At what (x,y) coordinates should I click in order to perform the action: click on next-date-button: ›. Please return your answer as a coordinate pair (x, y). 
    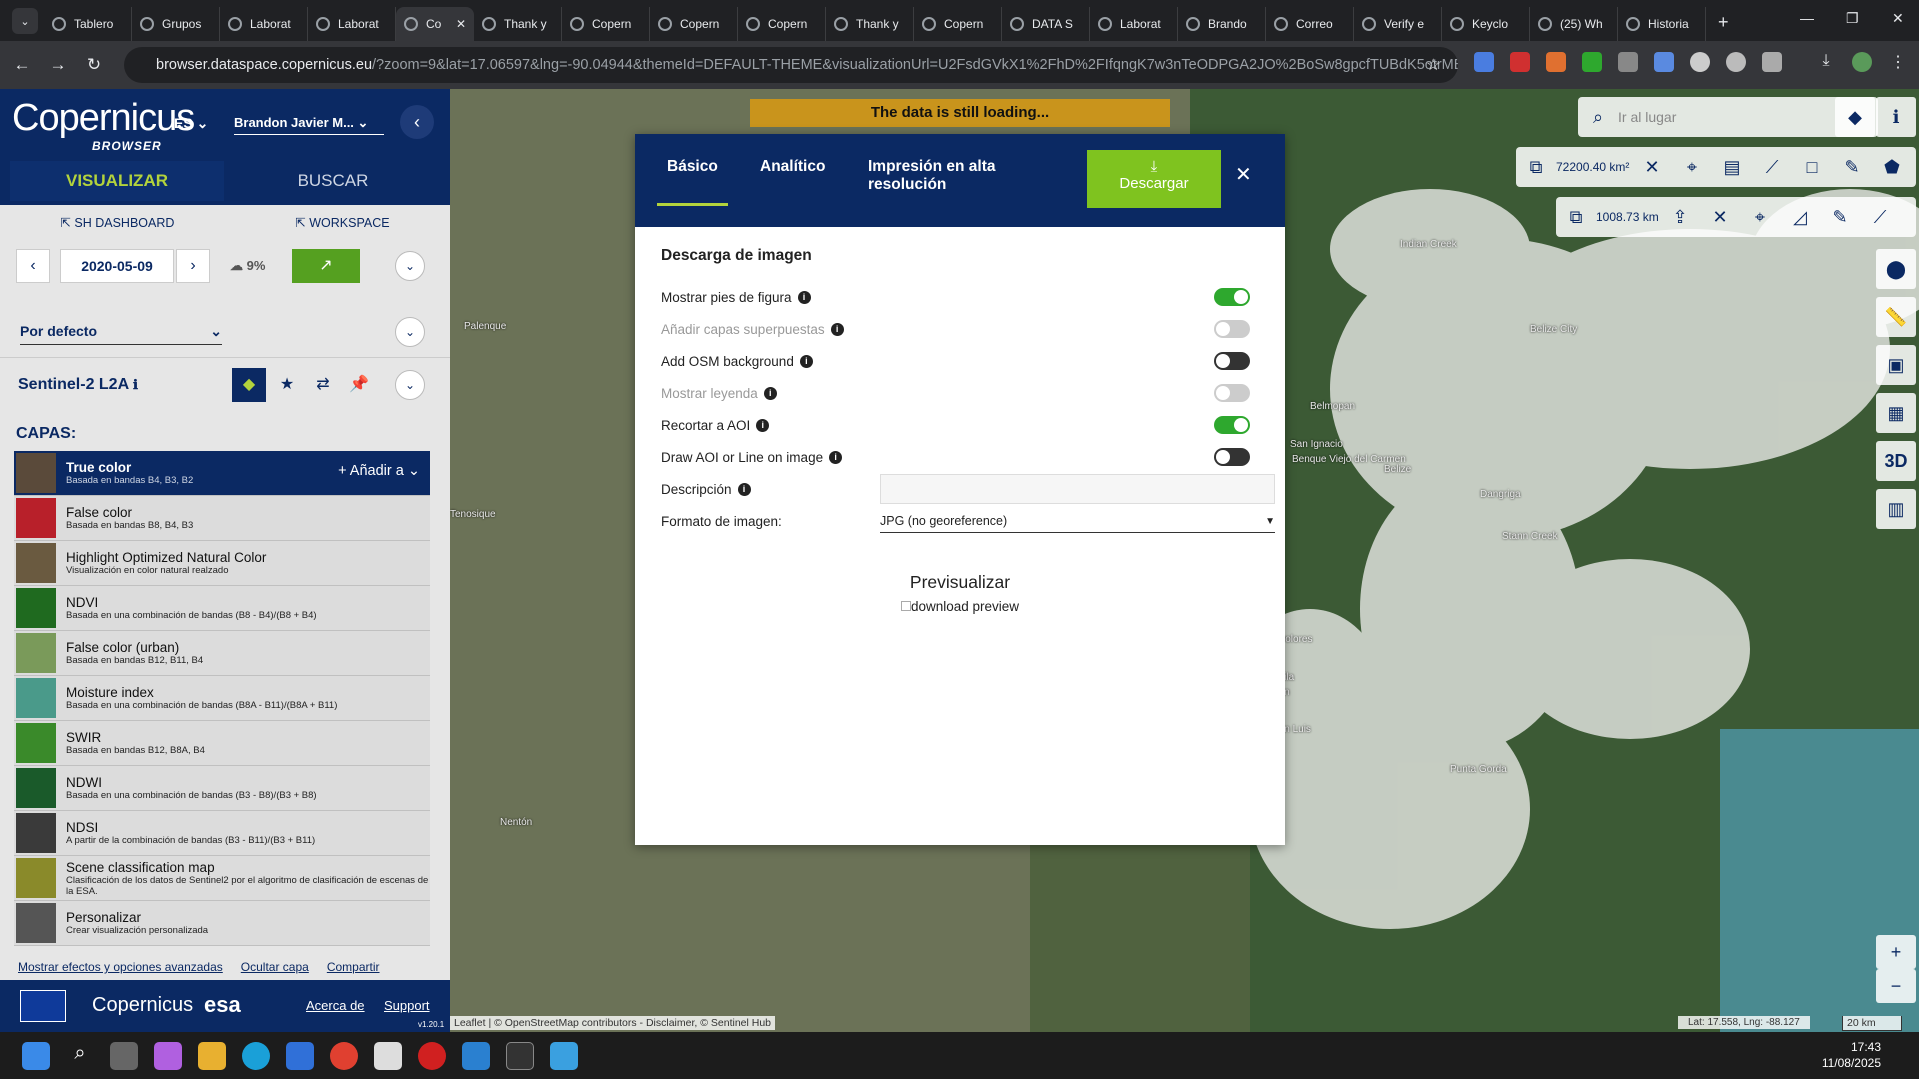
    Looking at the image, I should click on (193, 266).